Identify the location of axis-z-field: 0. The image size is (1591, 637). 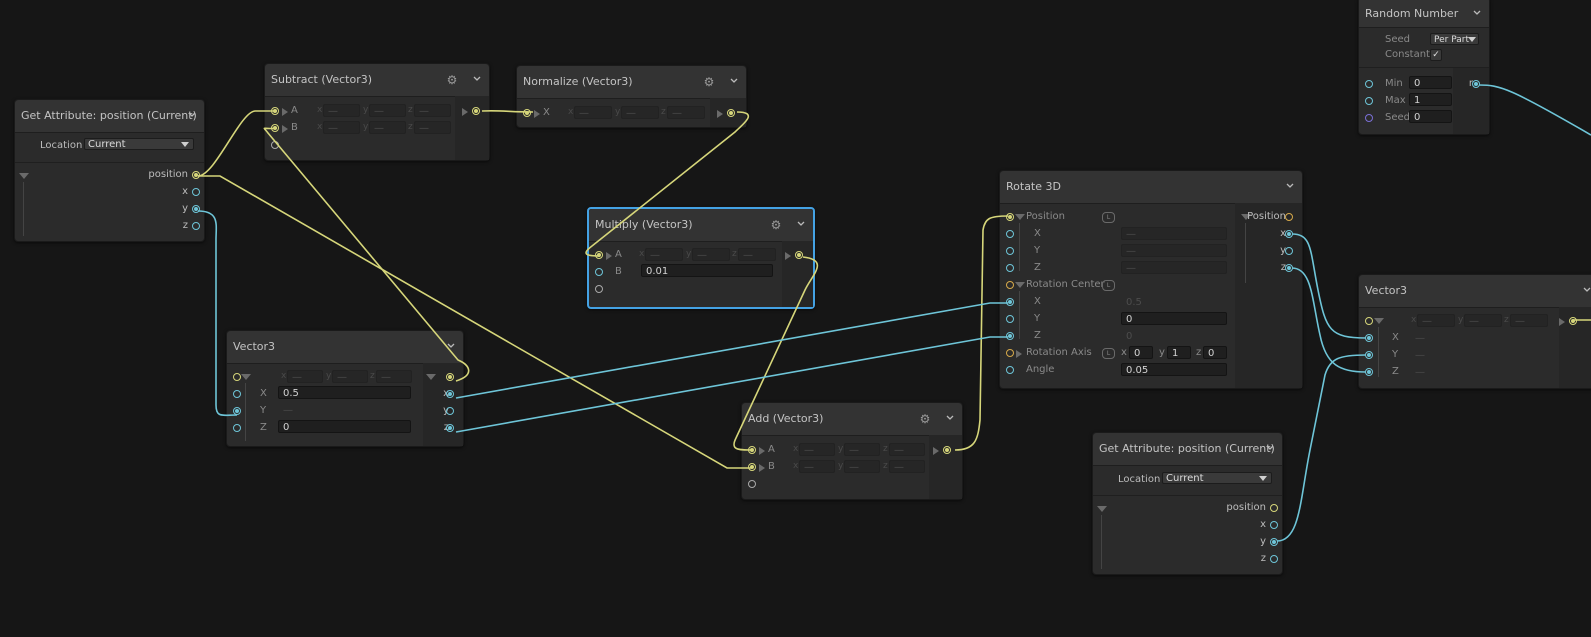
(1215, 352).